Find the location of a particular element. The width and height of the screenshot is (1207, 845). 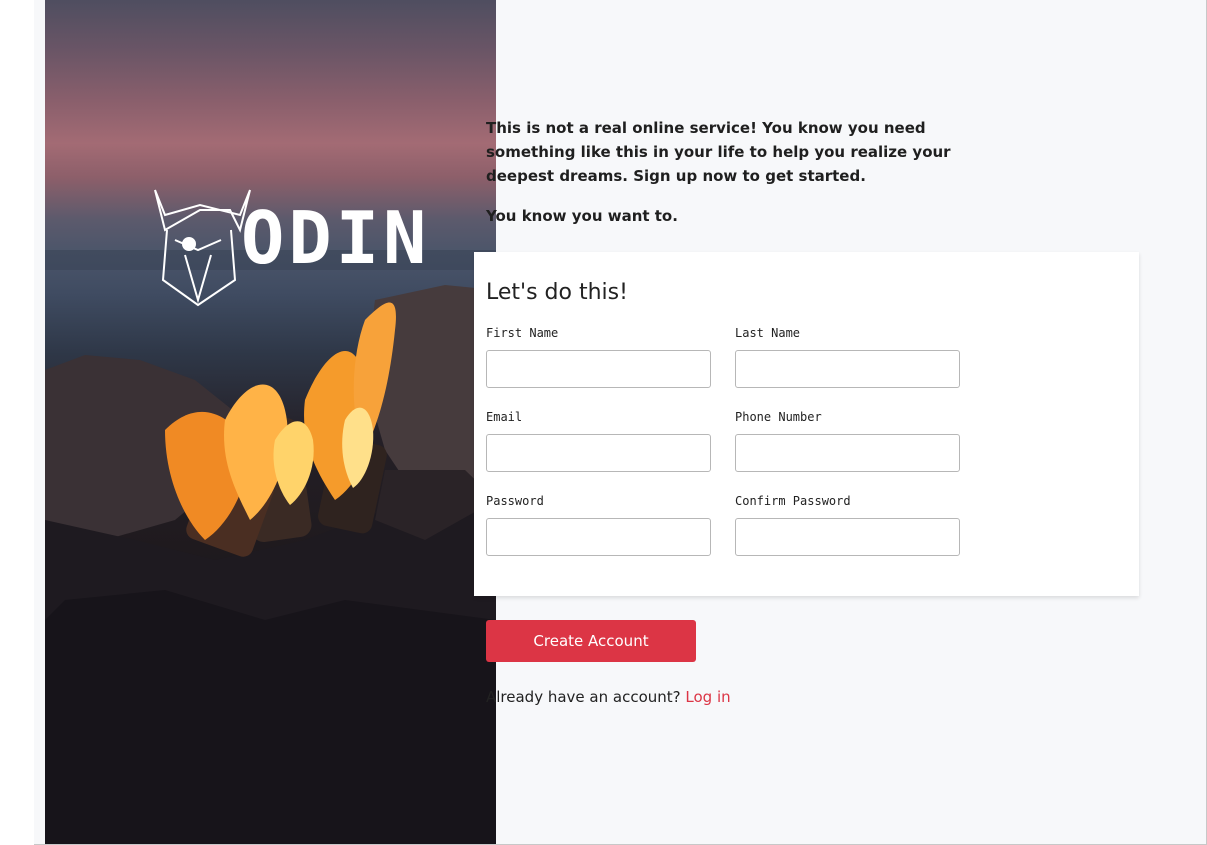

first-name-label: First Name is located at coordinates (522, 333).